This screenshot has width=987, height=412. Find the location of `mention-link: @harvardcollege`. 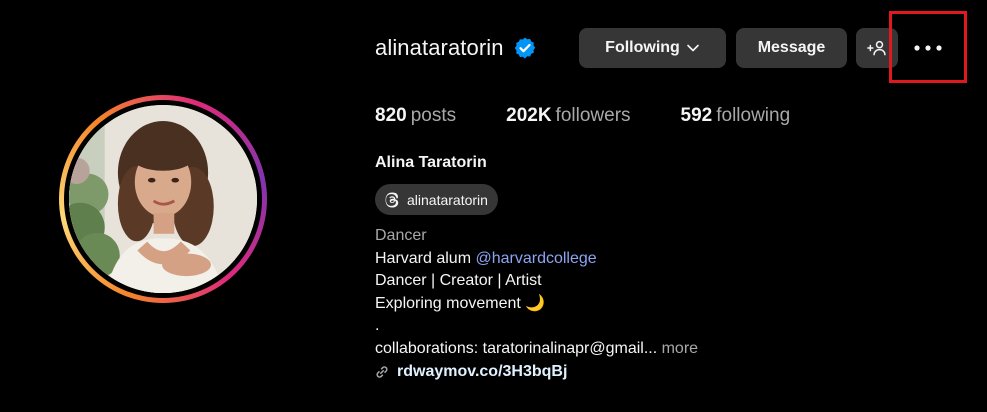

mention-link: @harvardcollege is located at coordinates (535, 258).